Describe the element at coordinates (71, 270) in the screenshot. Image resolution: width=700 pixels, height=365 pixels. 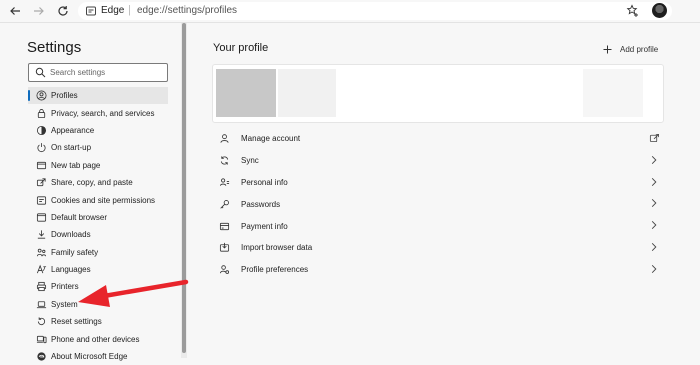
I see `sidebar-item-label: Languages` at that location.